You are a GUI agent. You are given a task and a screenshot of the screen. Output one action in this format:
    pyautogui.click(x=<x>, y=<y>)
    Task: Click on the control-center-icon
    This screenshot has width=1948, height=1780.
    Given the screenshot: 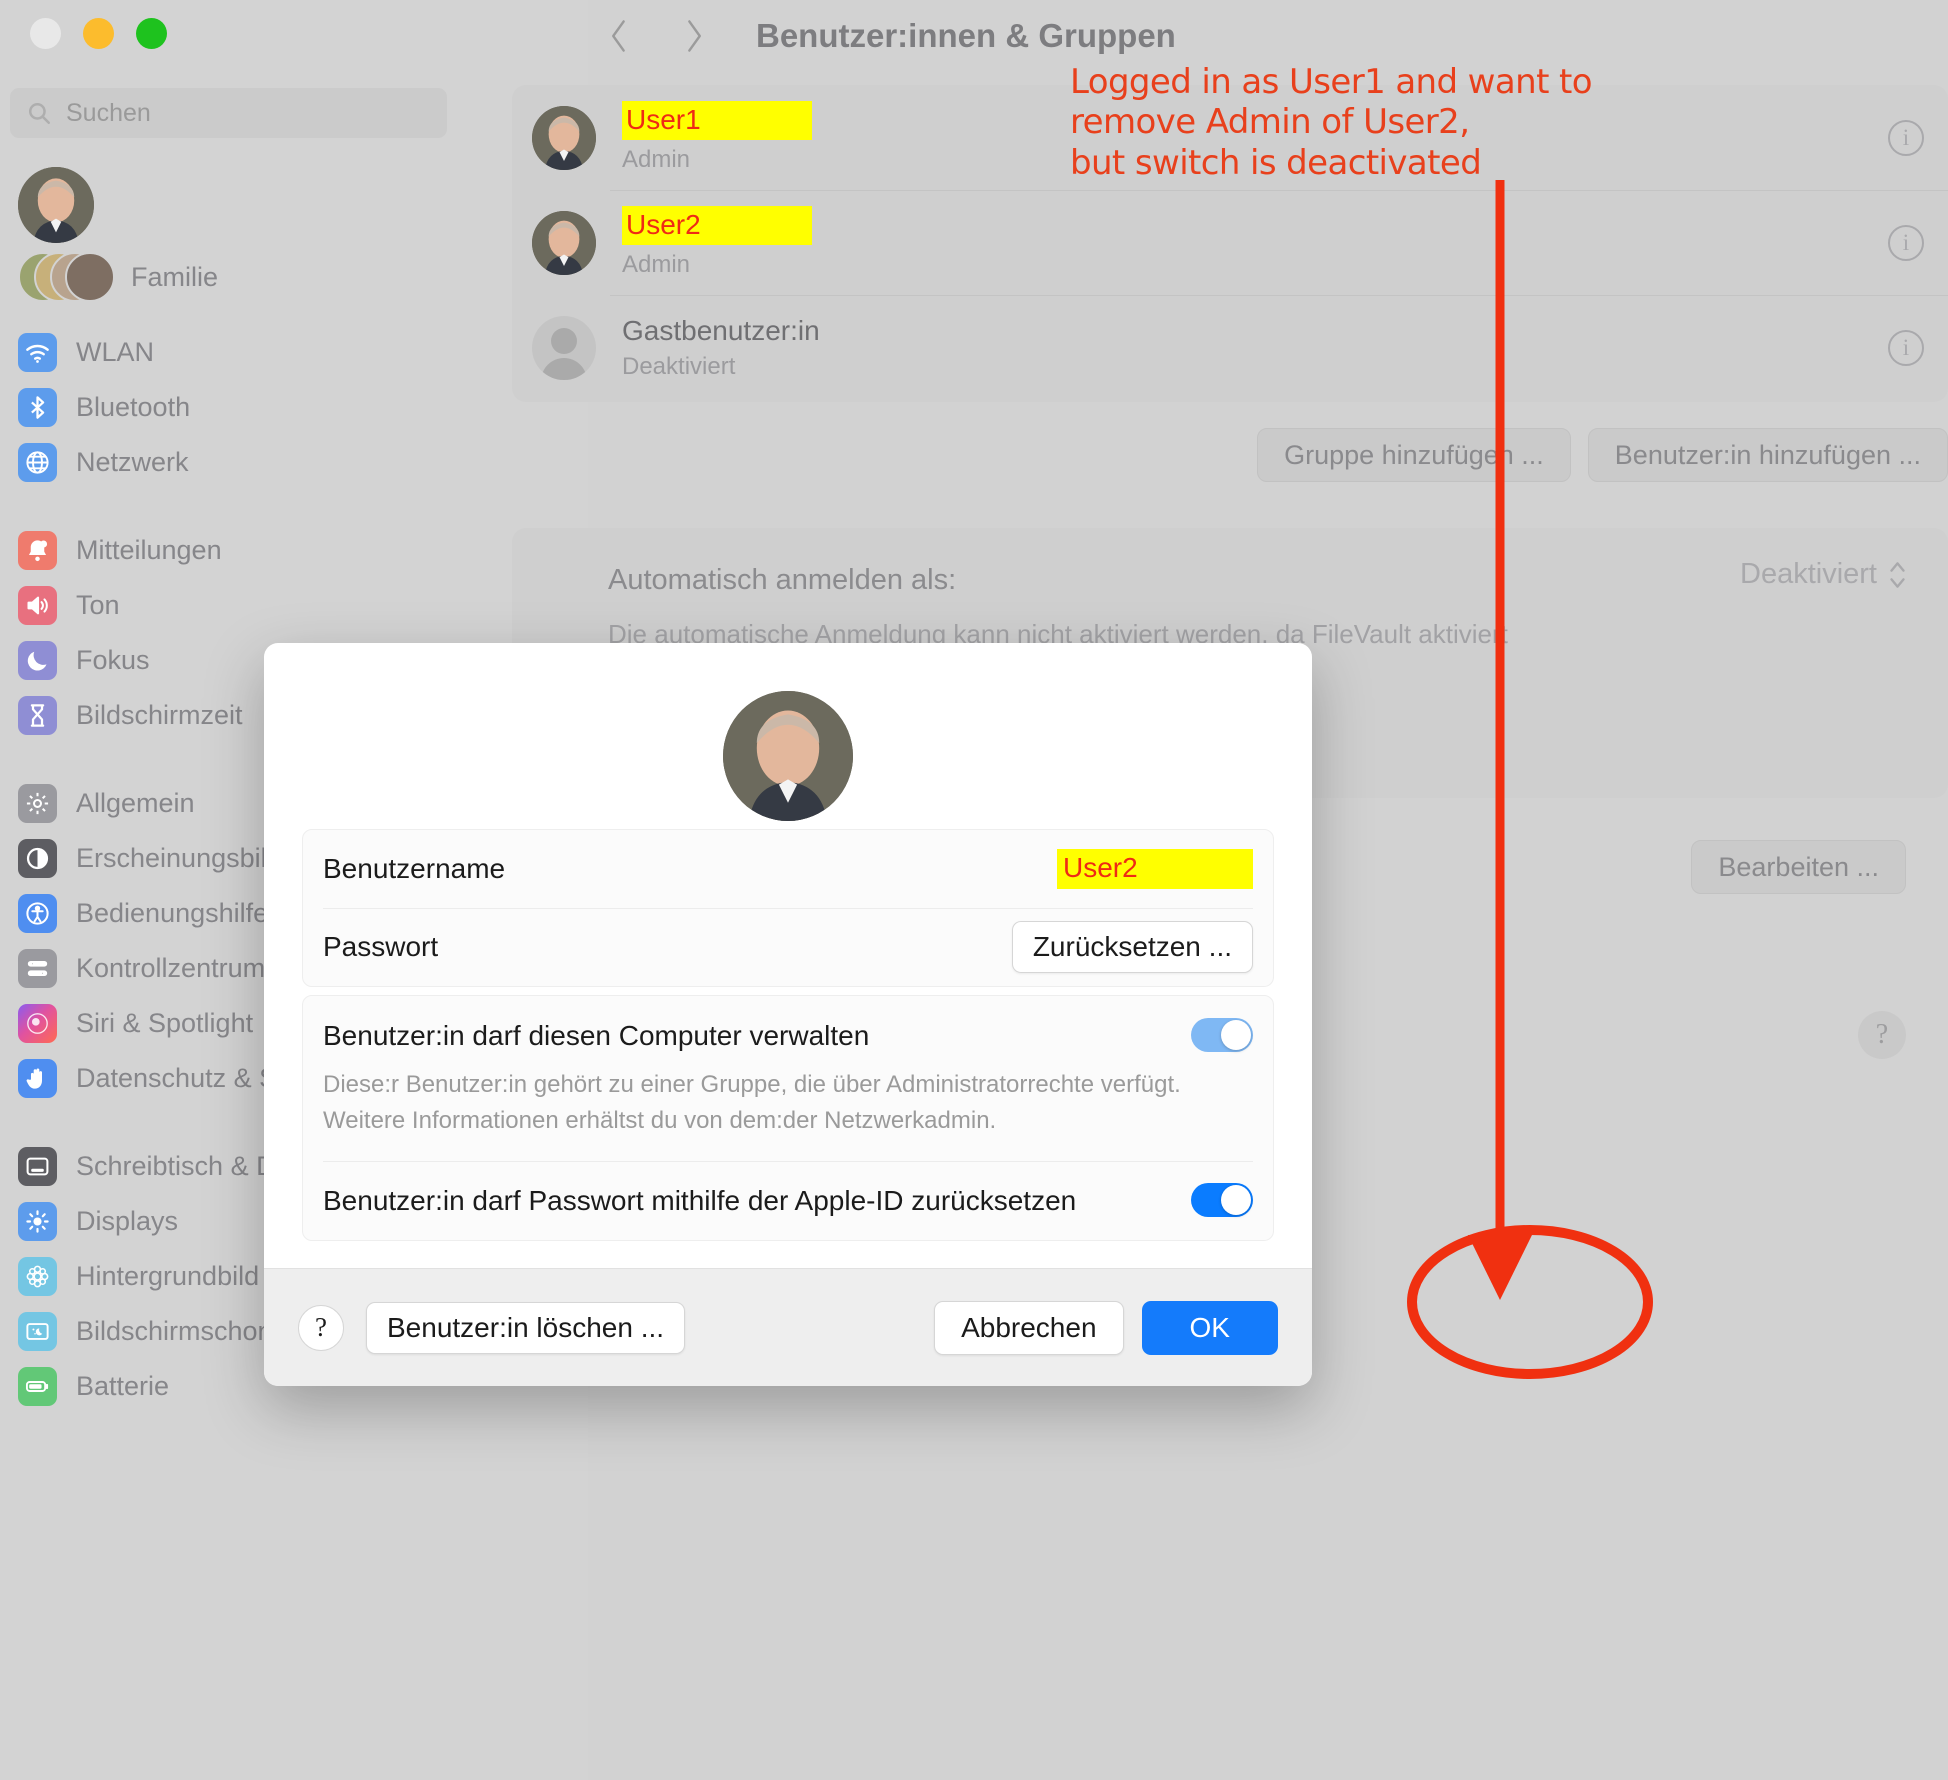 What is the action you would take?
    pyautogui.click(x=37, y=968)
    